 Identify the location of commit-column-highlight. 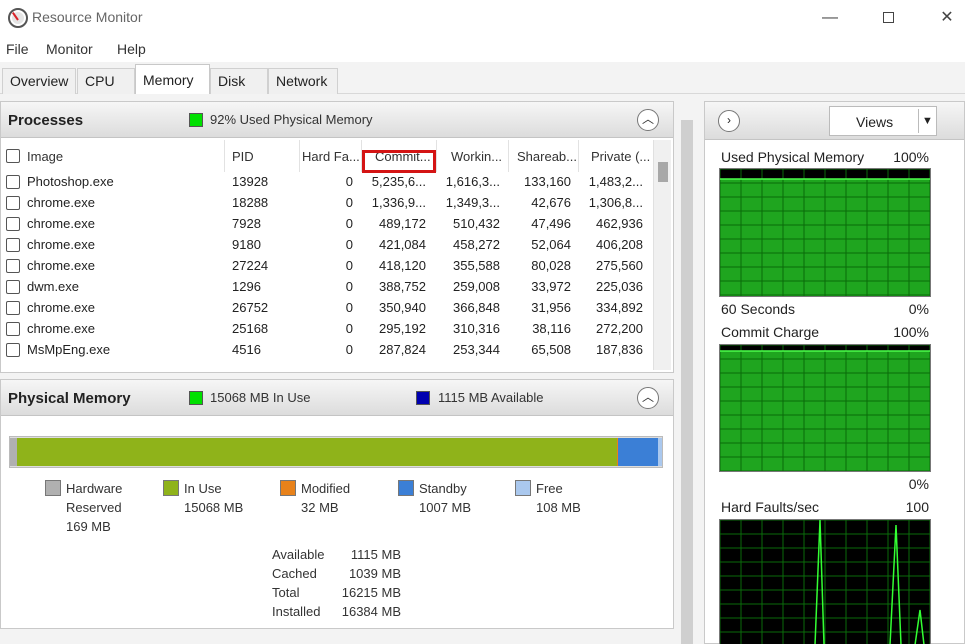
(399, 161).